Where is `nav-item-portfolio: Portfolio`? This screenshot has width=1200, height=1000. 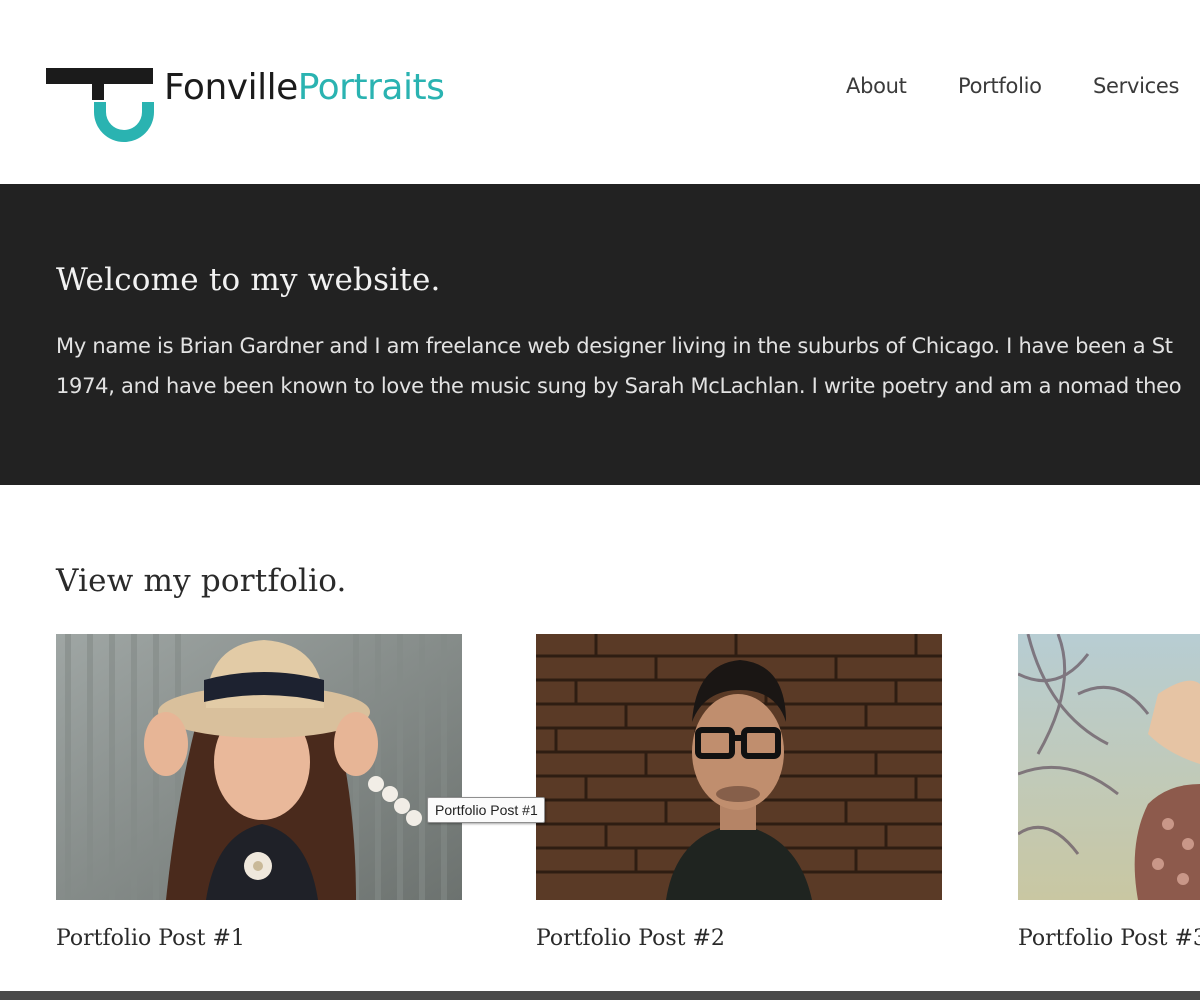 nav-item-portfolio: Portfolio is located at coordinates (1000, 86).